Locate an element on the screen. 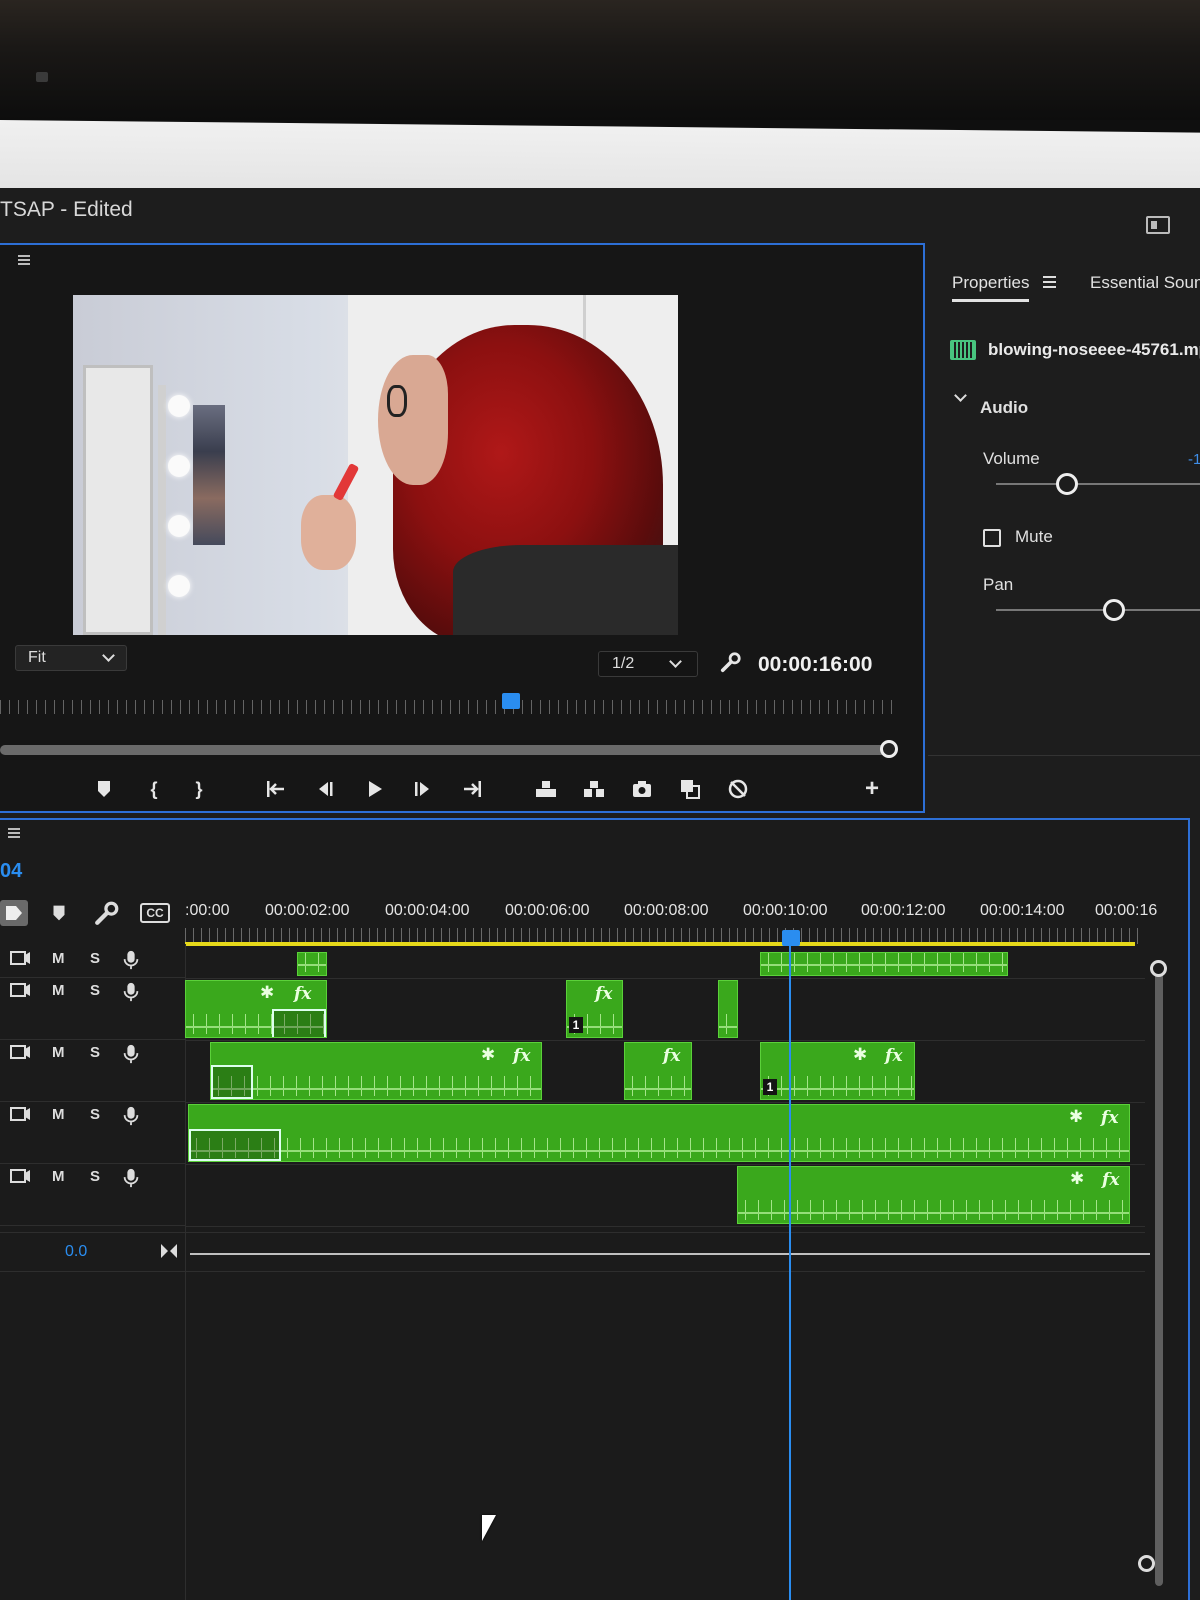 Image resolution: width=1200 pixels, height=1600 pixels. monitor-menu-icon is located at coordinates (24, 260).